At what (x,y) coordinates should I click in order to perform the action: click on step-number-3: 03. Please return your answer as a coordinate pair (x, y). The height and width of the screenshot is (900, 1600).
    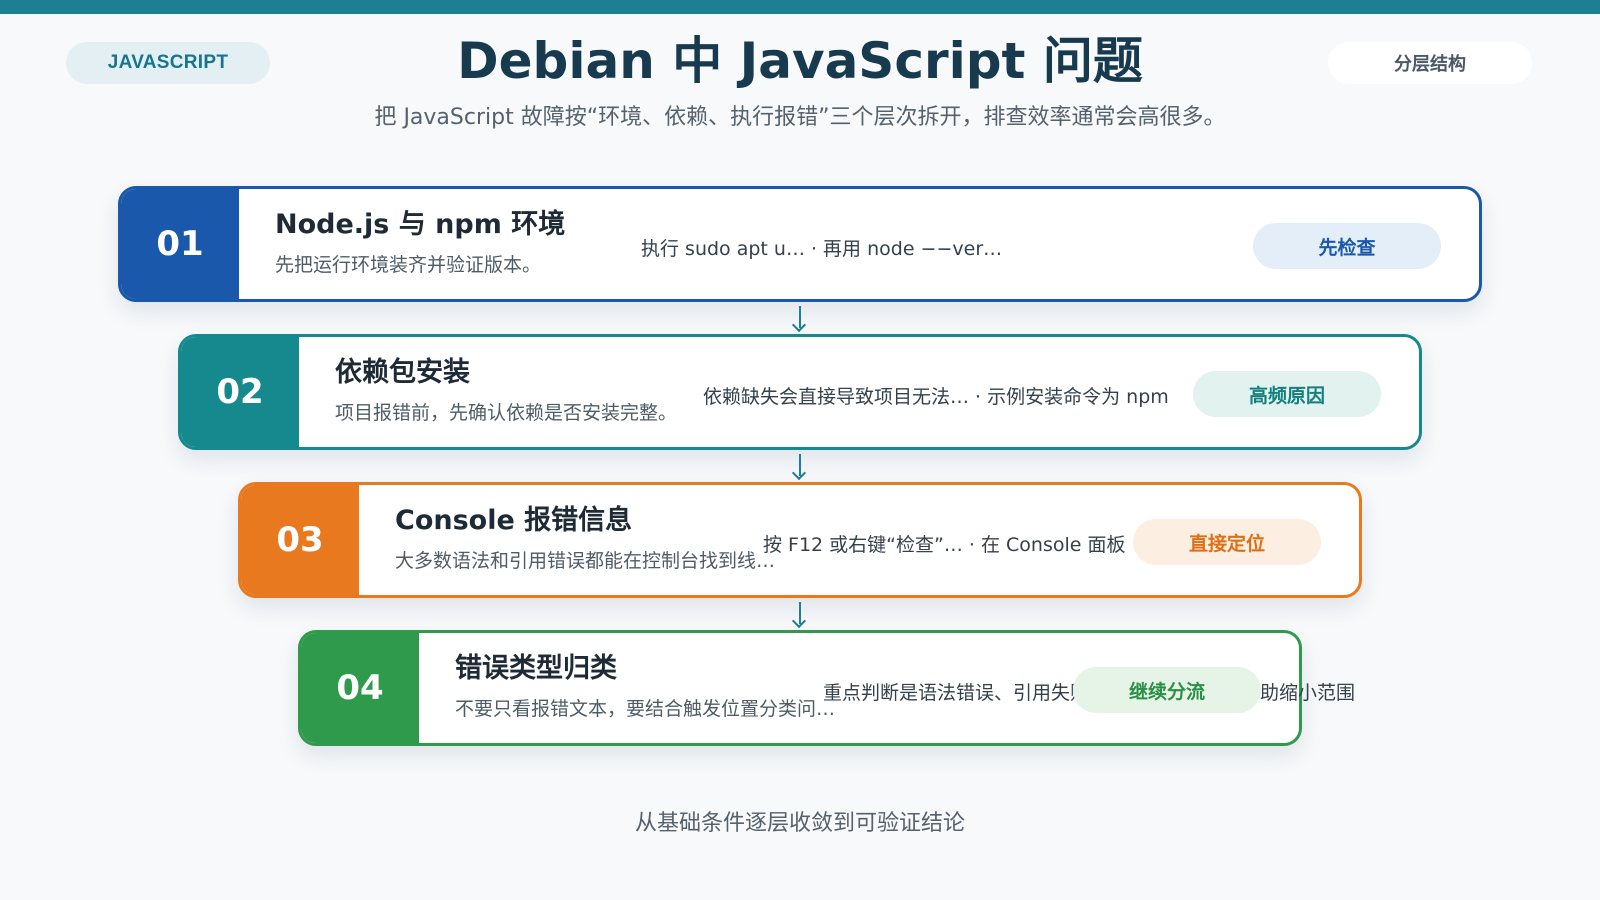
    Looking at the image, I should click on (300, 540).